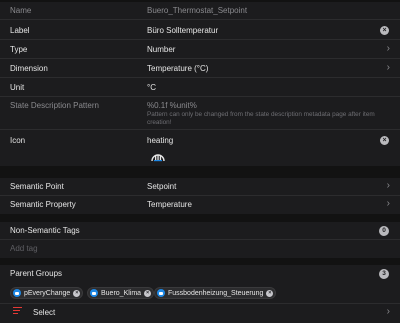  Describe the element at coordinates (161, 186) in the screenshot. I see `semantic-point-value: Setpoint` at that location.